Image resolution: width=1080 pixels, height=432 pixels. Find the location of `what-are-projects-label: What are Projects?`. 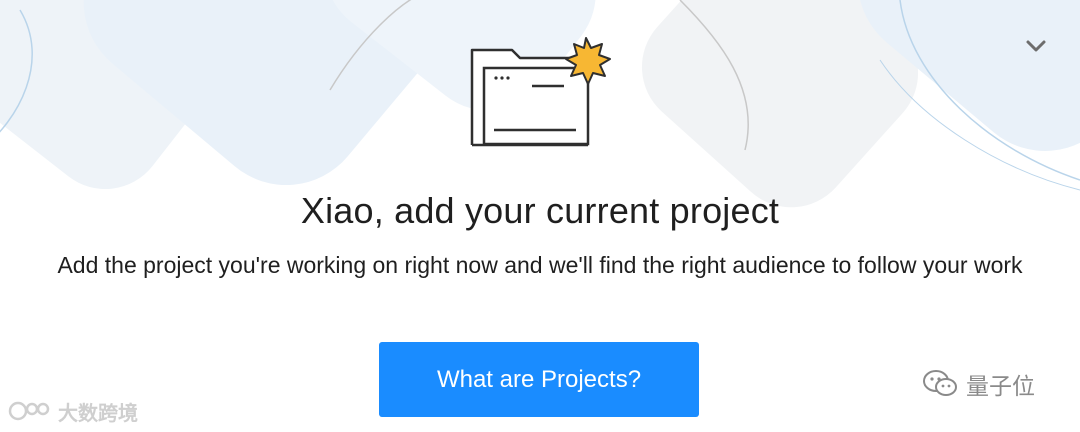

what-are-projects-label: What are Projects? is located at coordinates (539, 379).